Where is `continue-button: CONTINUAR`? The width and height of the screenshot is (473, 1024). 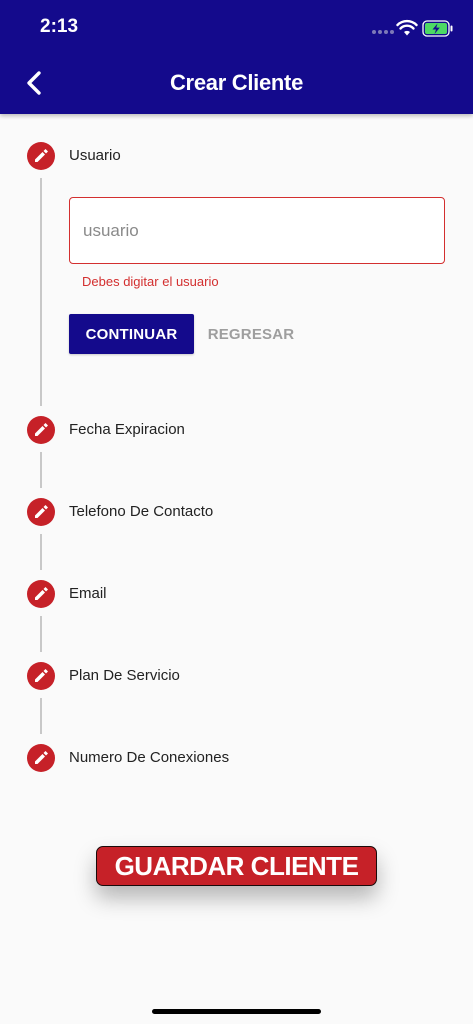 continue-button: CONTINUAR is located at coordinates (131, 334).